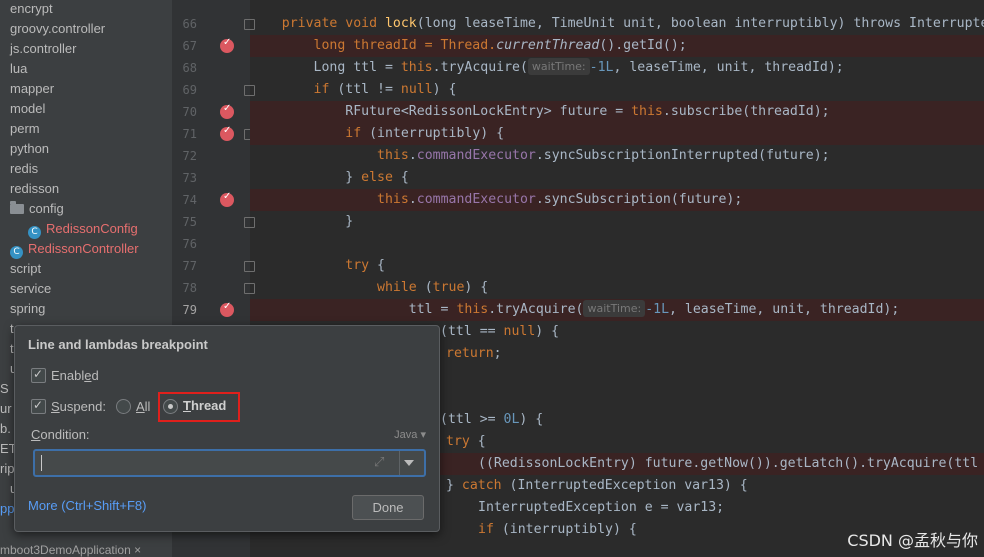 This screenshot has height=557, width=984. Describe the element at coordinates (83, 248) in the screenshot. I see `tree-item-label: RedissonController` at that location.